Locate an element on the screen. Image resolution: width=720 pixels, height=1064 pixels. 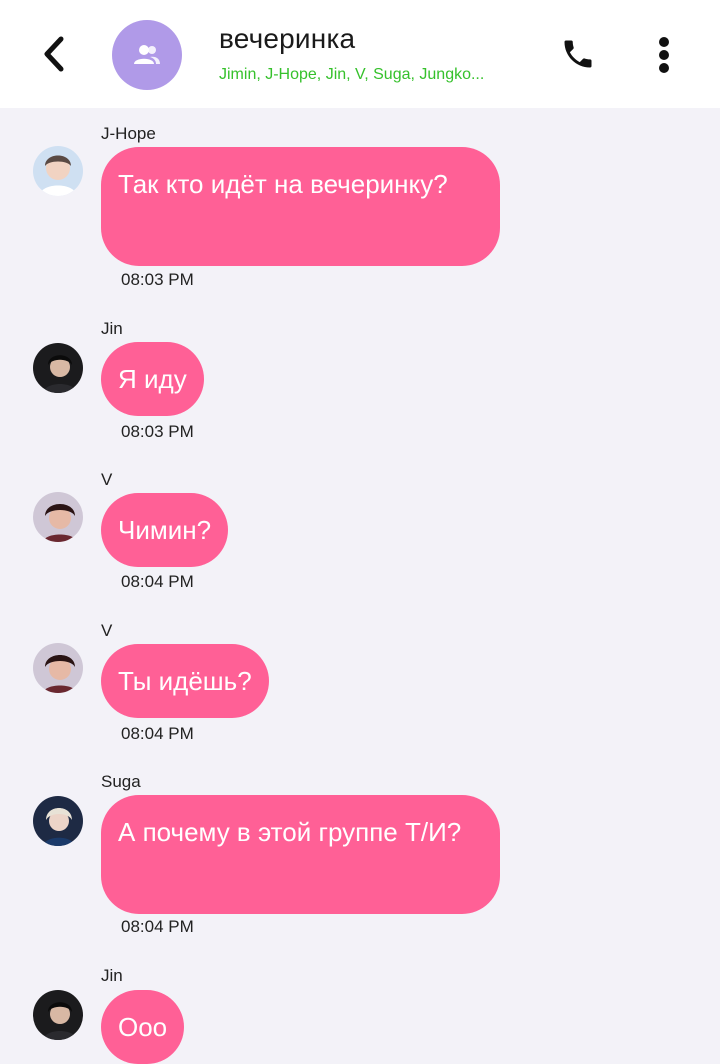
message-bubble: Так кто идёт на вечеринку? is located at coordinates (300, 206).